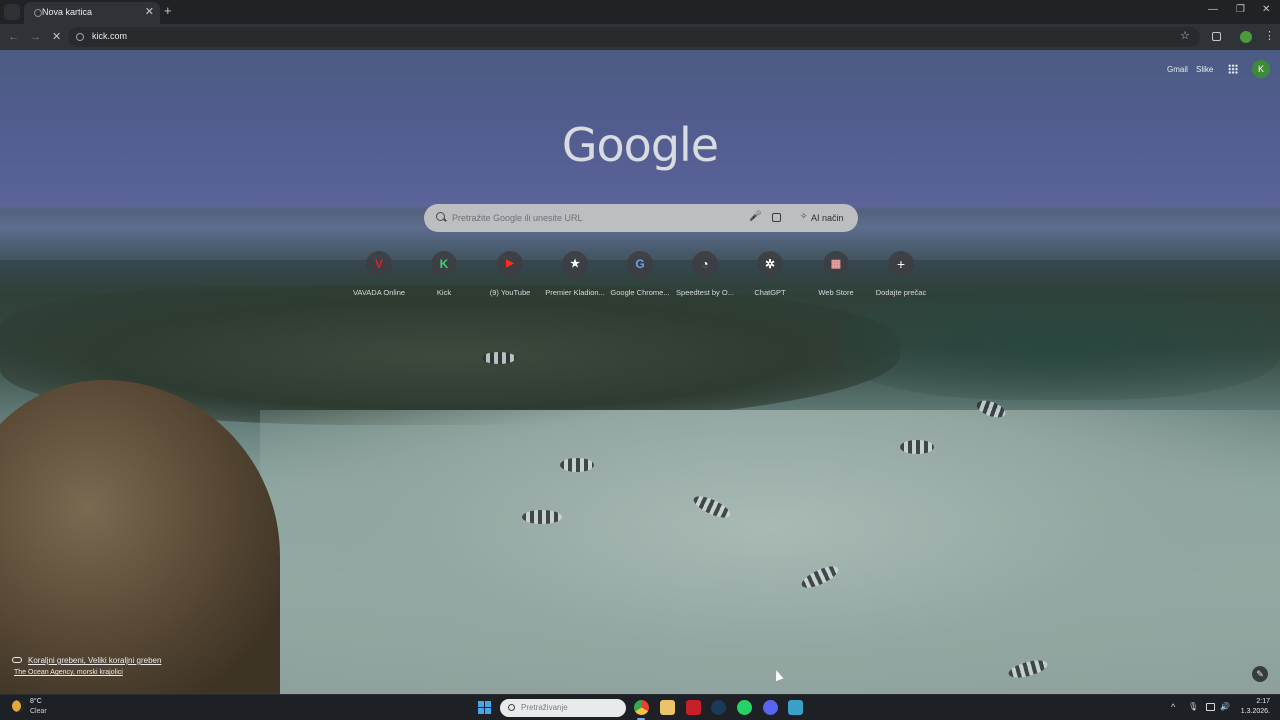 The width and height of the screenshot is (1280, 720). Describe the element at coordinates (80, 37) in the screenshot. I see `site-info-icon` at that location.